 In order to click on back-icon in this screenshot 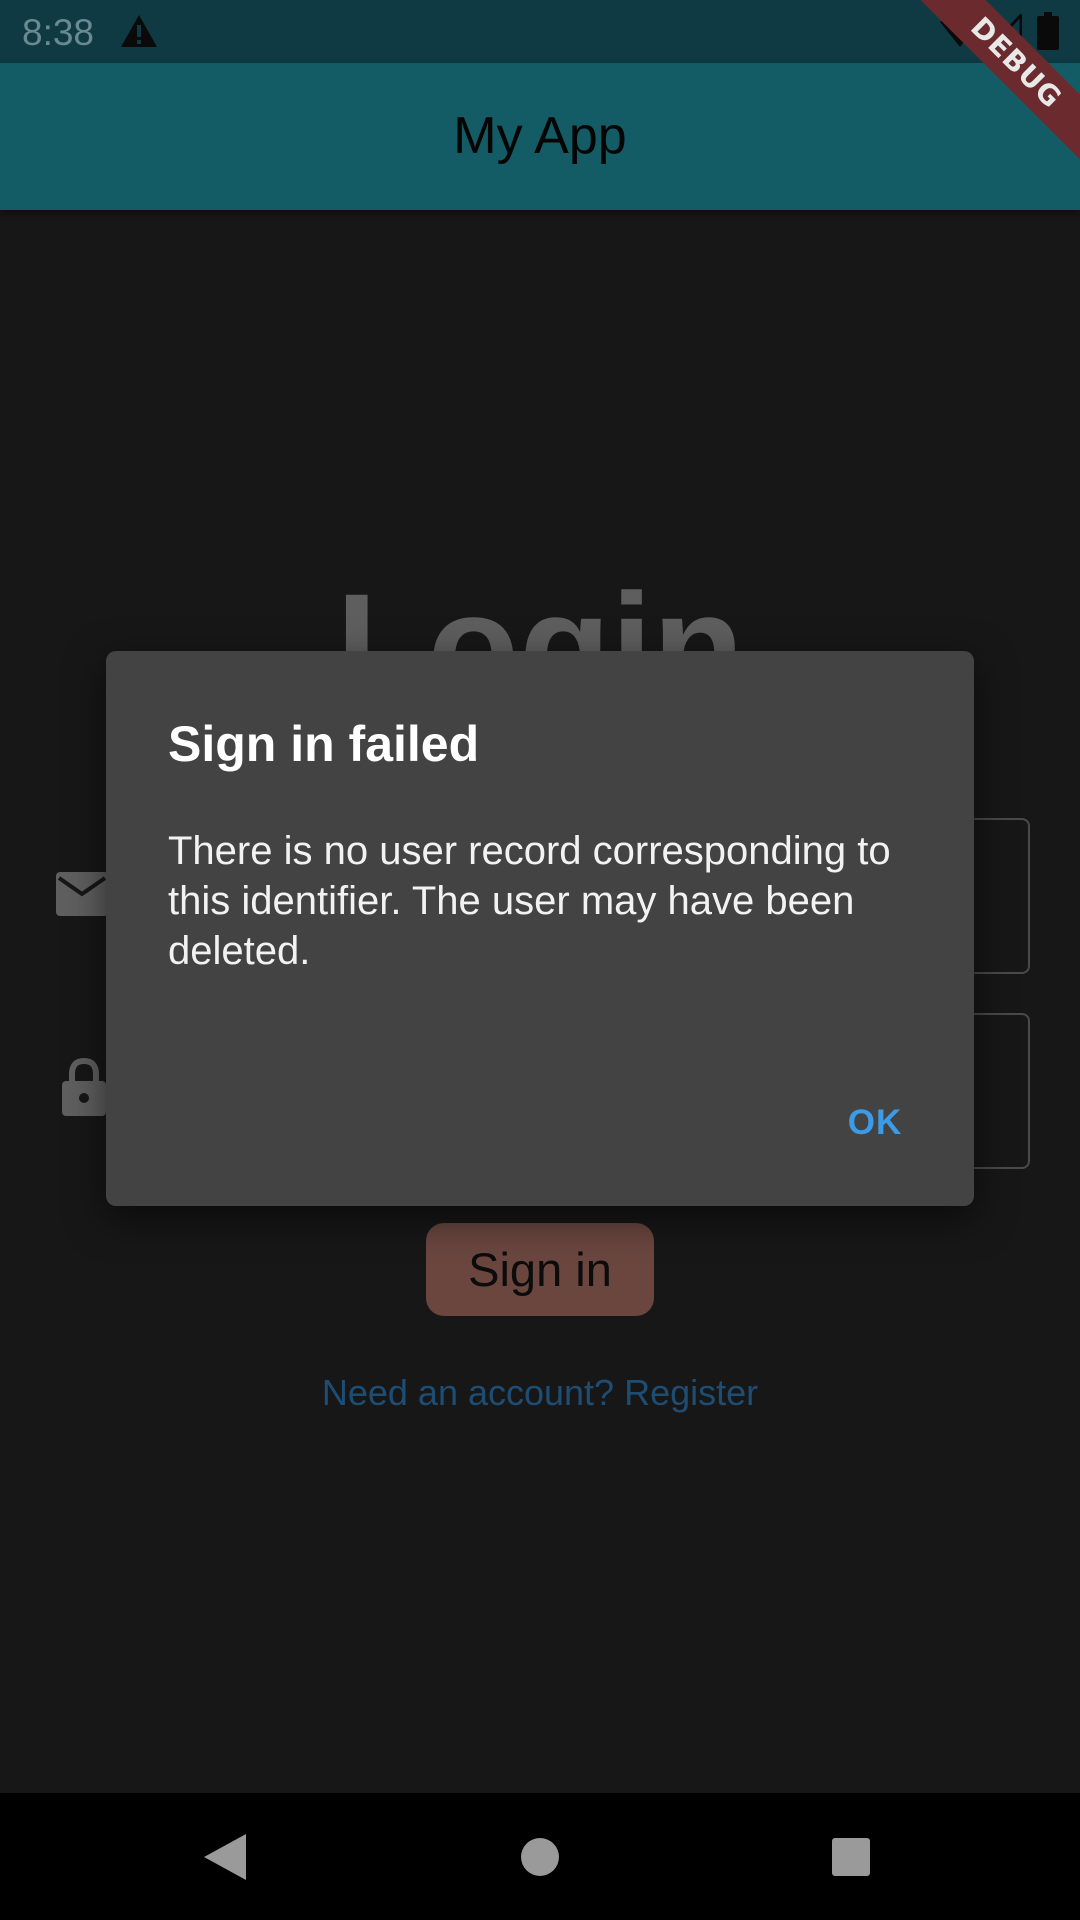, I will do `click(225, 1857)`.